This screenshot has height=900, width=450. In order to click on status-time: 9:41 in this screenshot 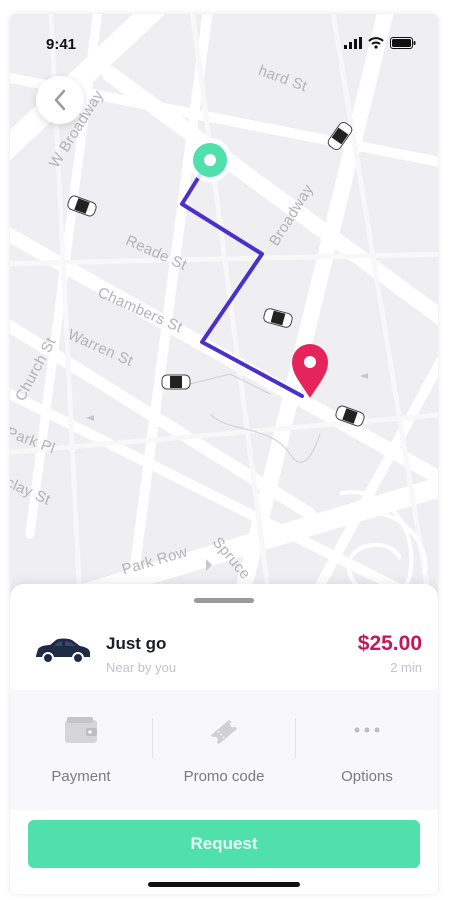, I will do `click(61, 44)`.